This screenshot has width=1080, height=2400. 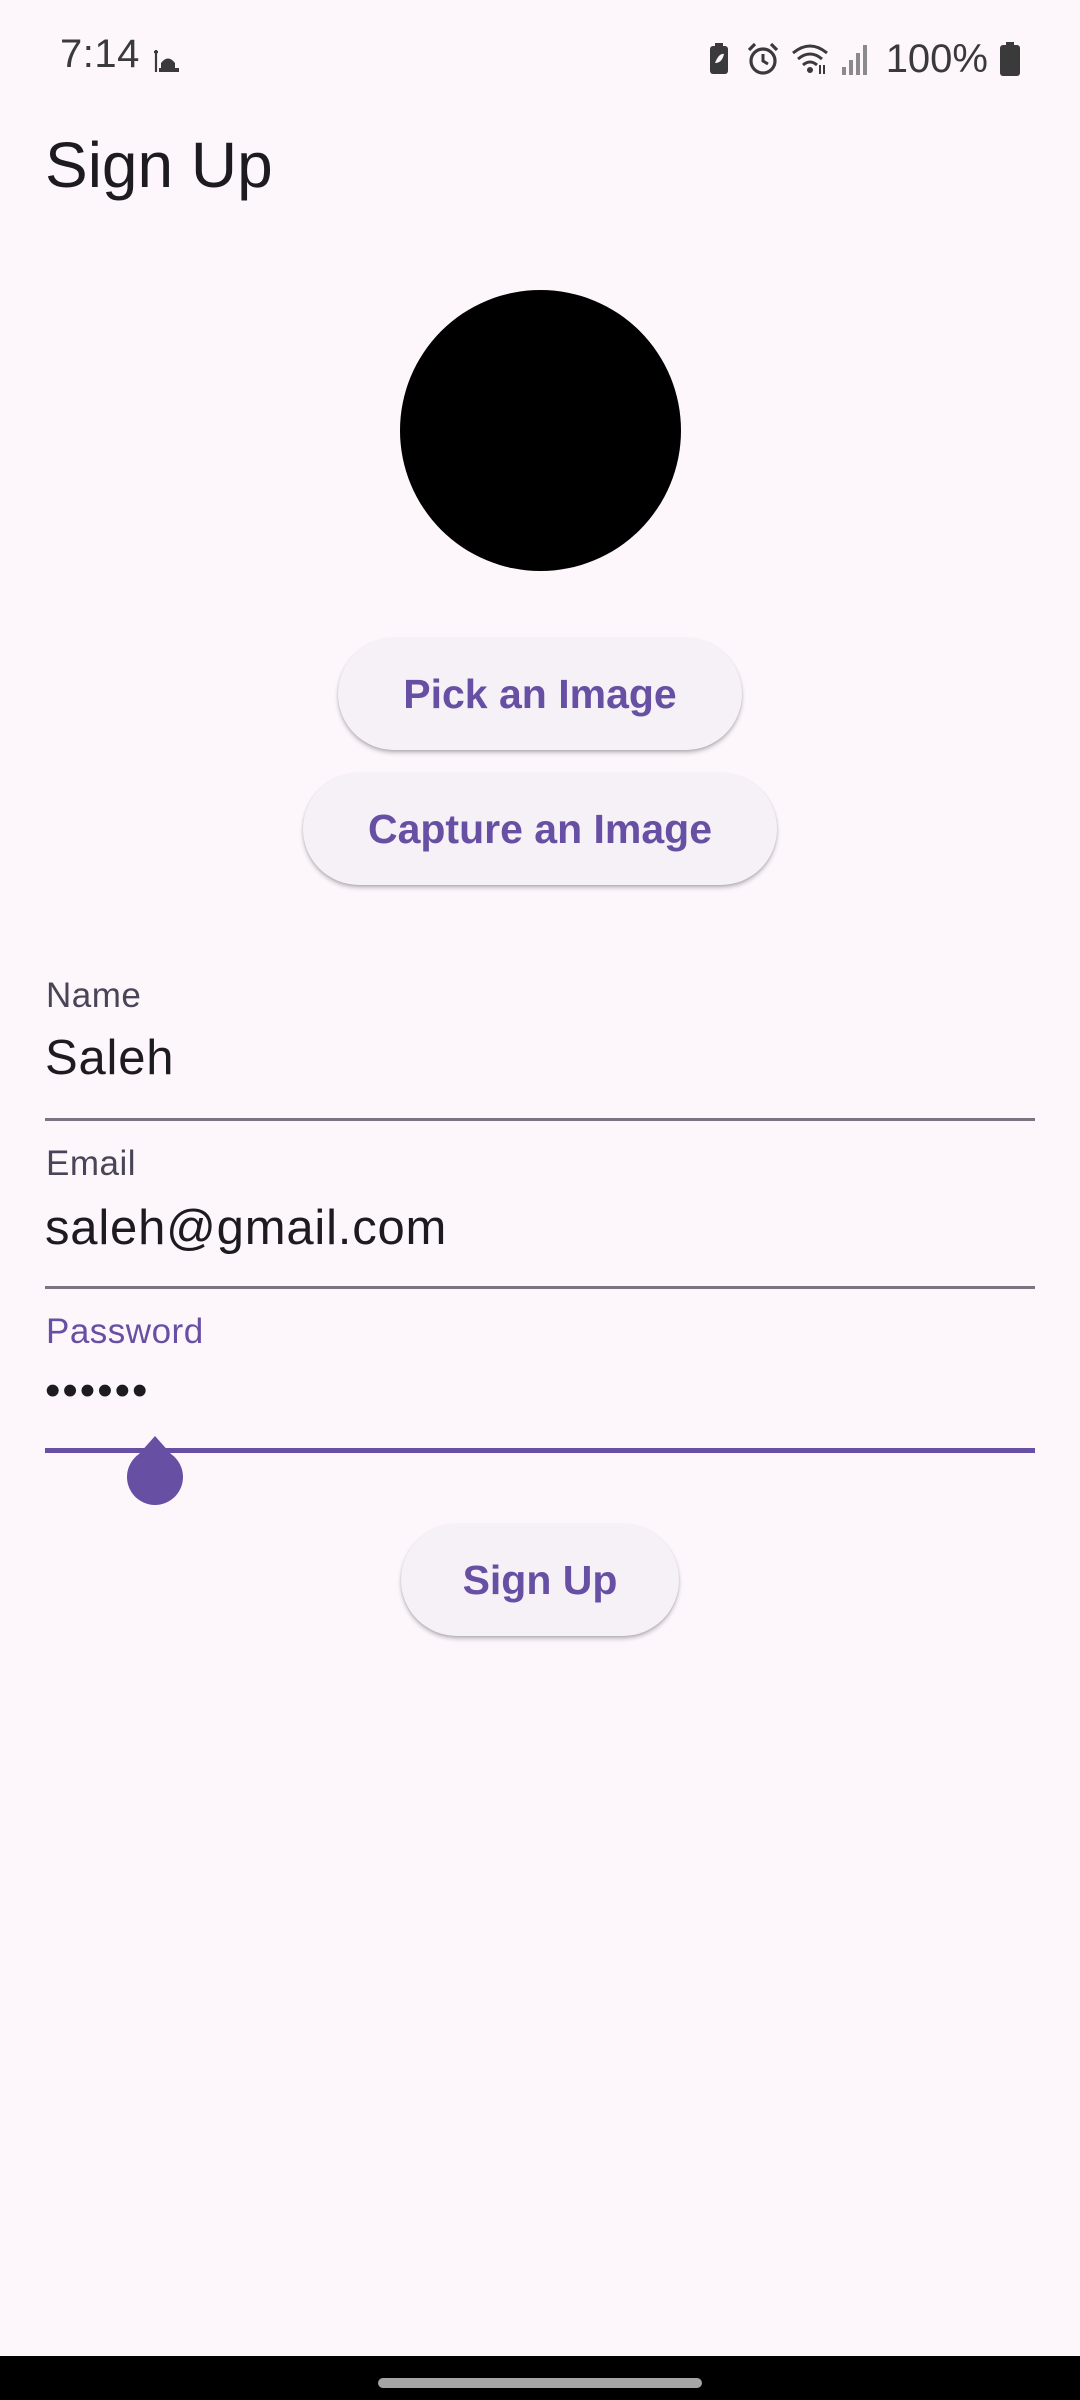 I want to click on status-bar: 7:14 100%, so click(x=540, y=60).